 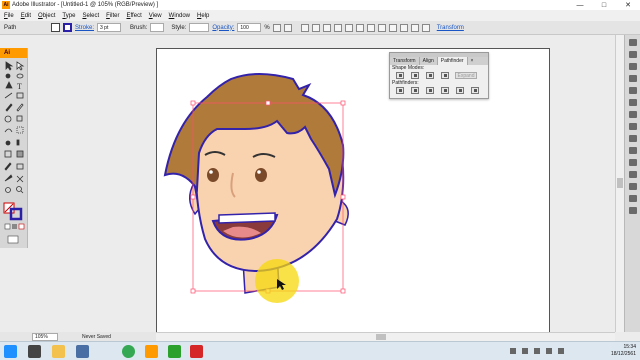 I want to click on volume-icon, so click(x=525, y=351).